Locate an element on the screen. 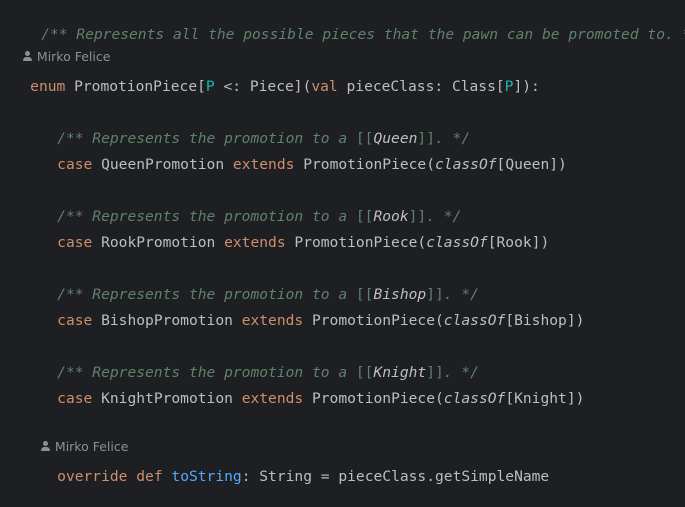 The image size is (685, 507). call-arg: [Rook]) is located at coordinates (518, 242).